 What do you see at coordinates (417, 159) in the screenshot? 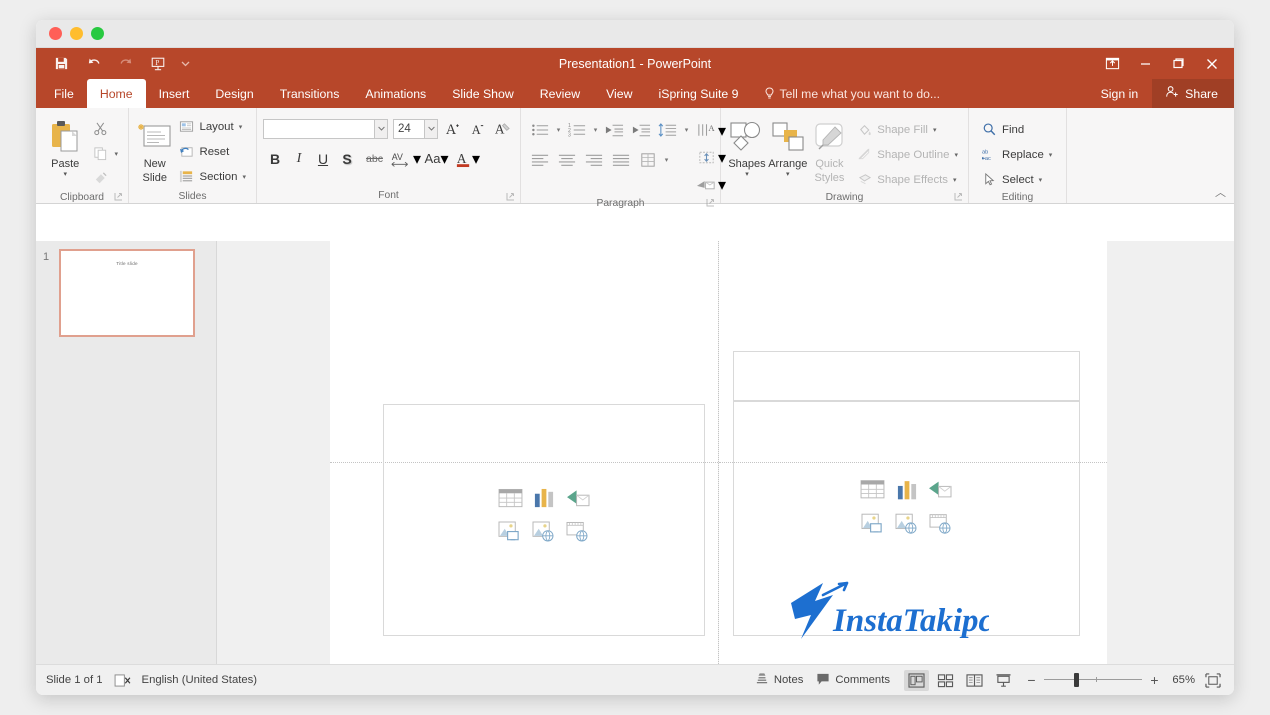
I see `char-spacing-caret-icon: ▾` at bounding box center [417, 159].